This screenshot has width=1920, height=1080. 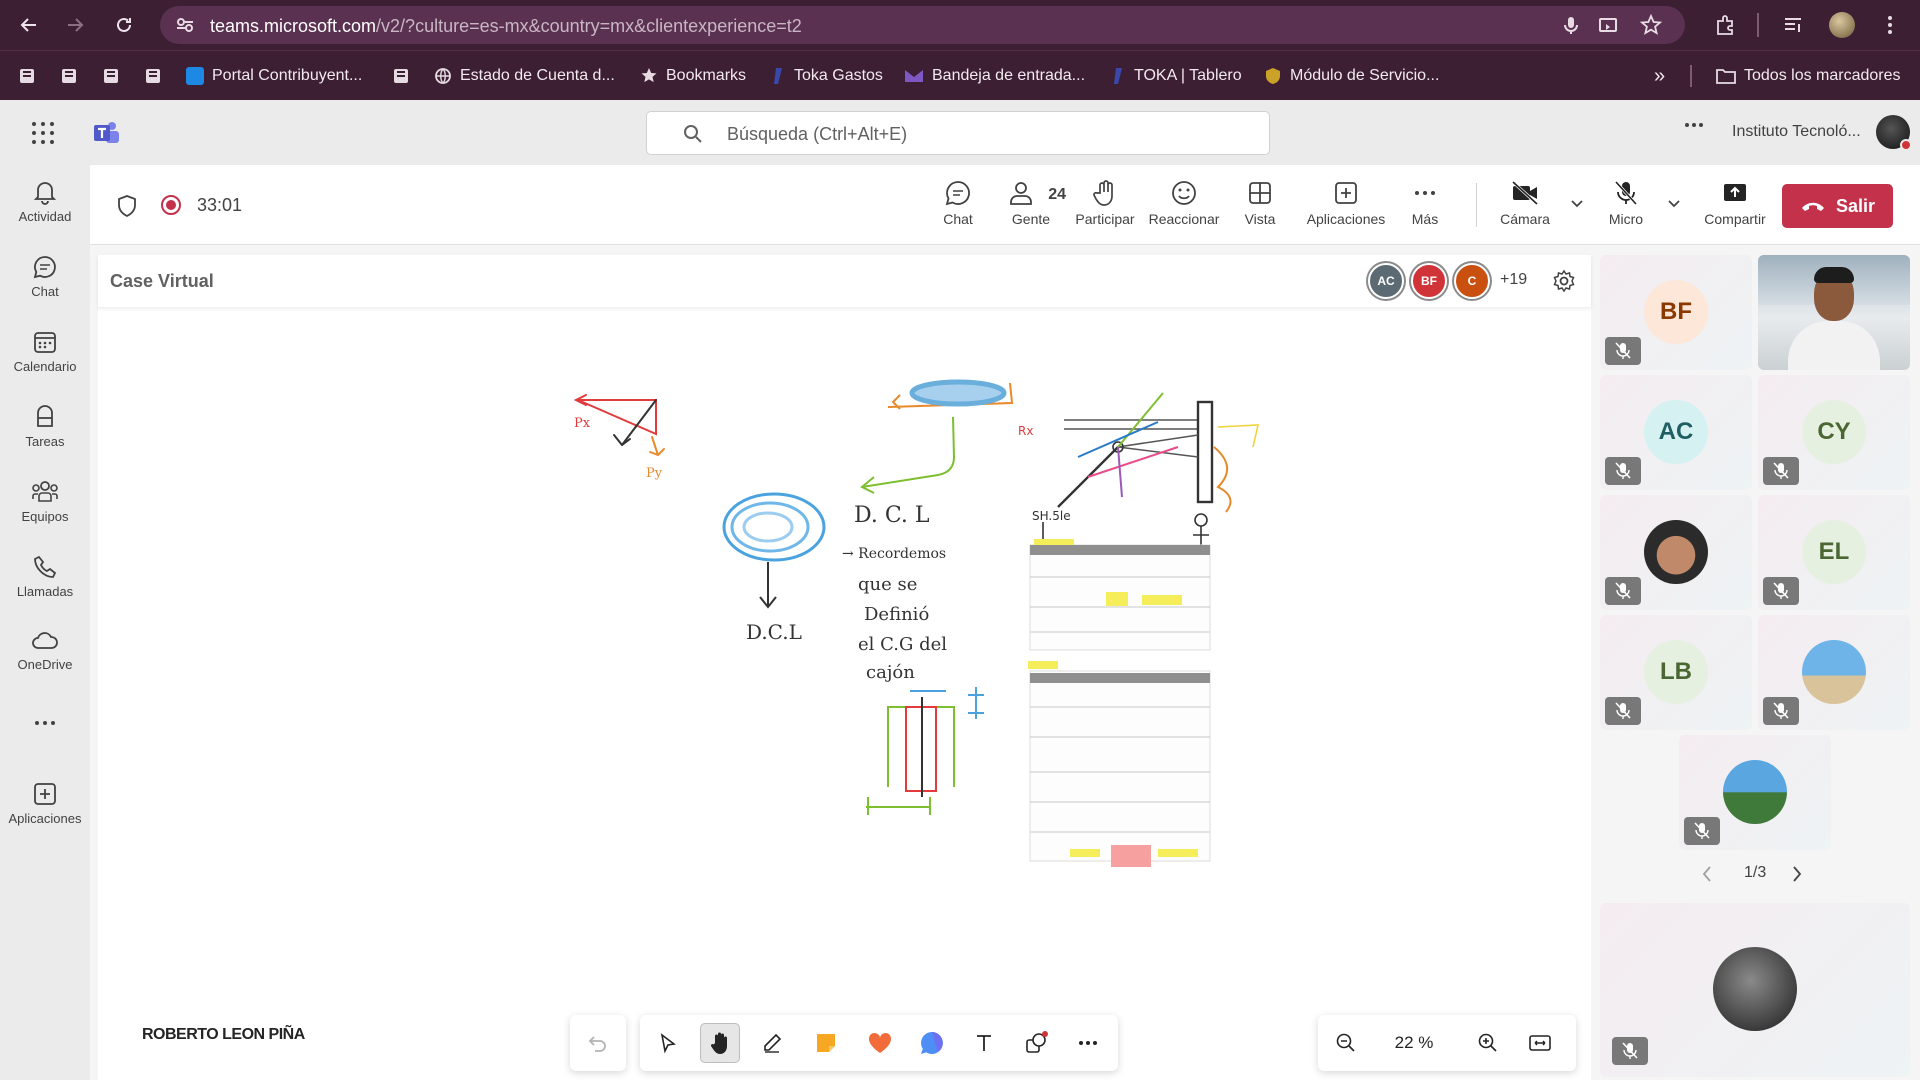 I want to click on bookmark-toka-tablero: TOKA | Tablero, so click(x=1177, y=76).